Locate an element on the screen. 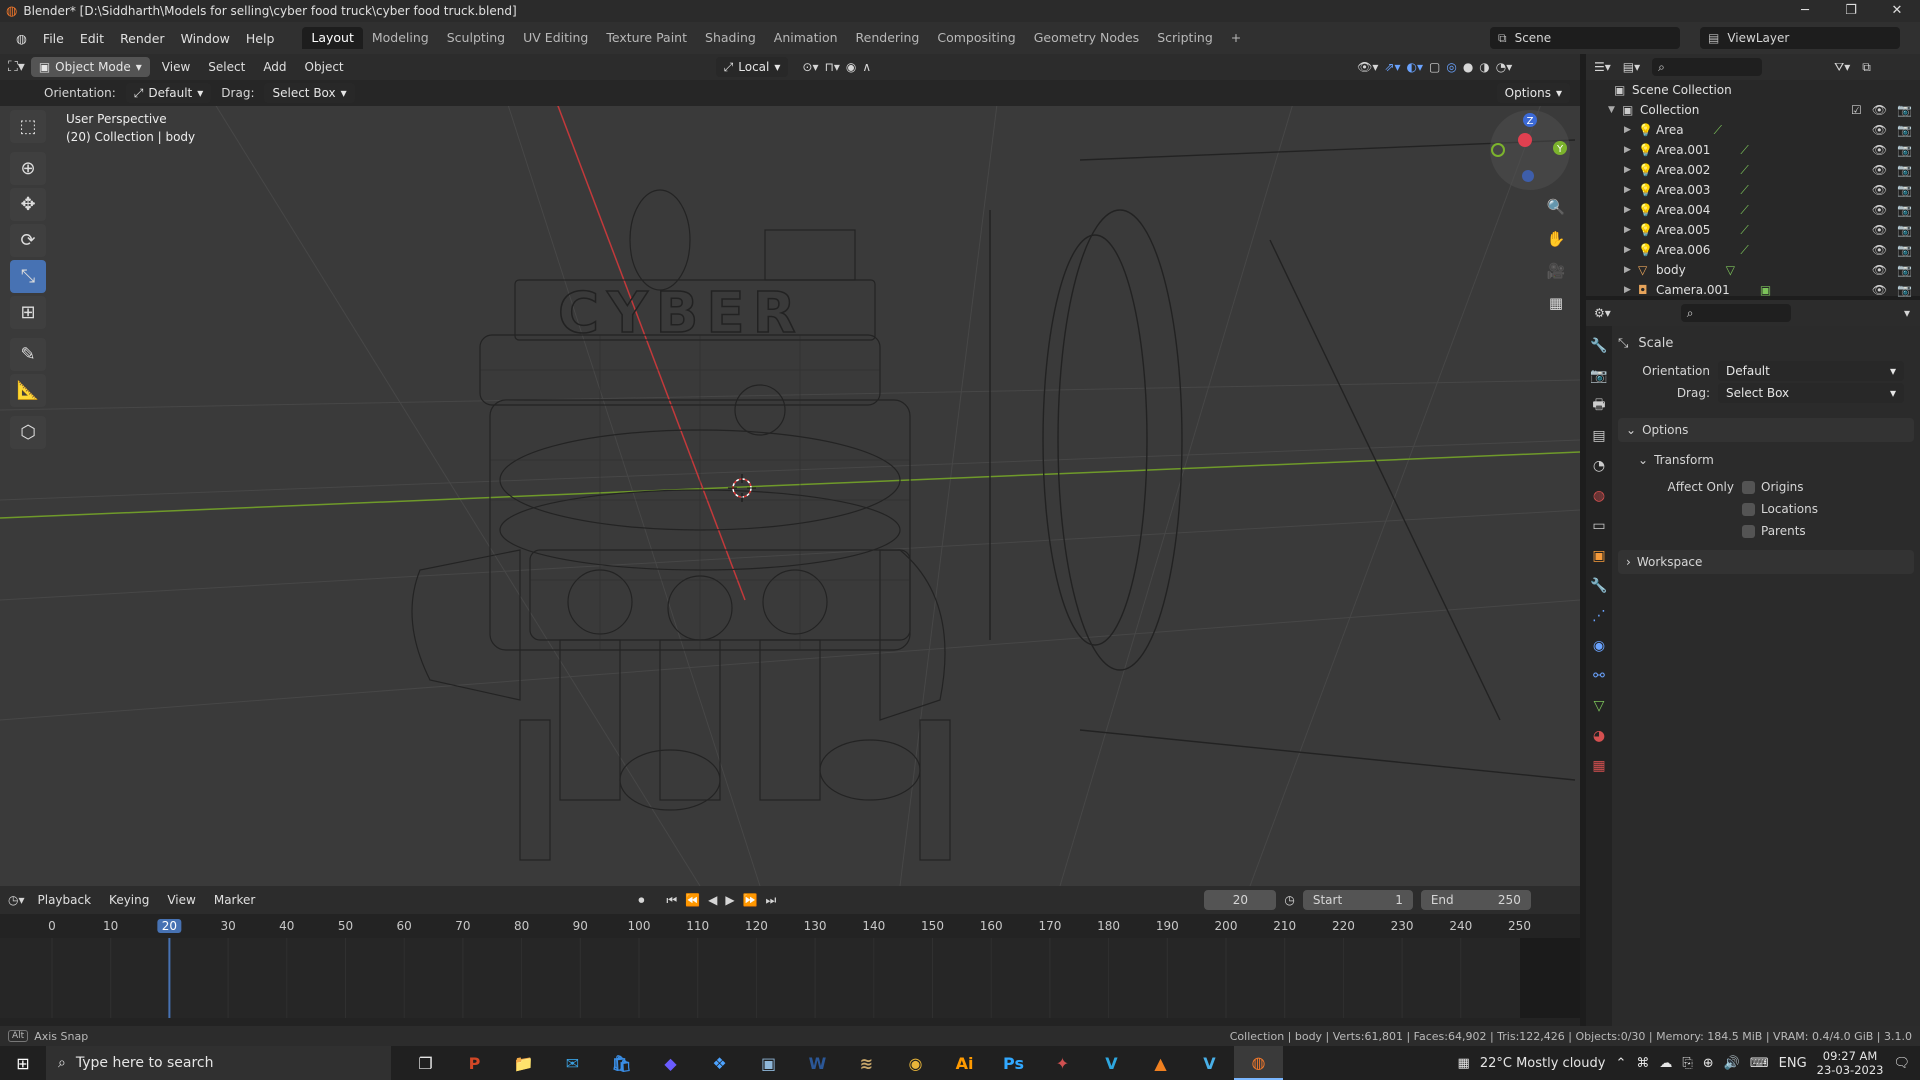 This screenshot has width=1920, height=1080. menu-view: View is located at coordinates (181, 900).